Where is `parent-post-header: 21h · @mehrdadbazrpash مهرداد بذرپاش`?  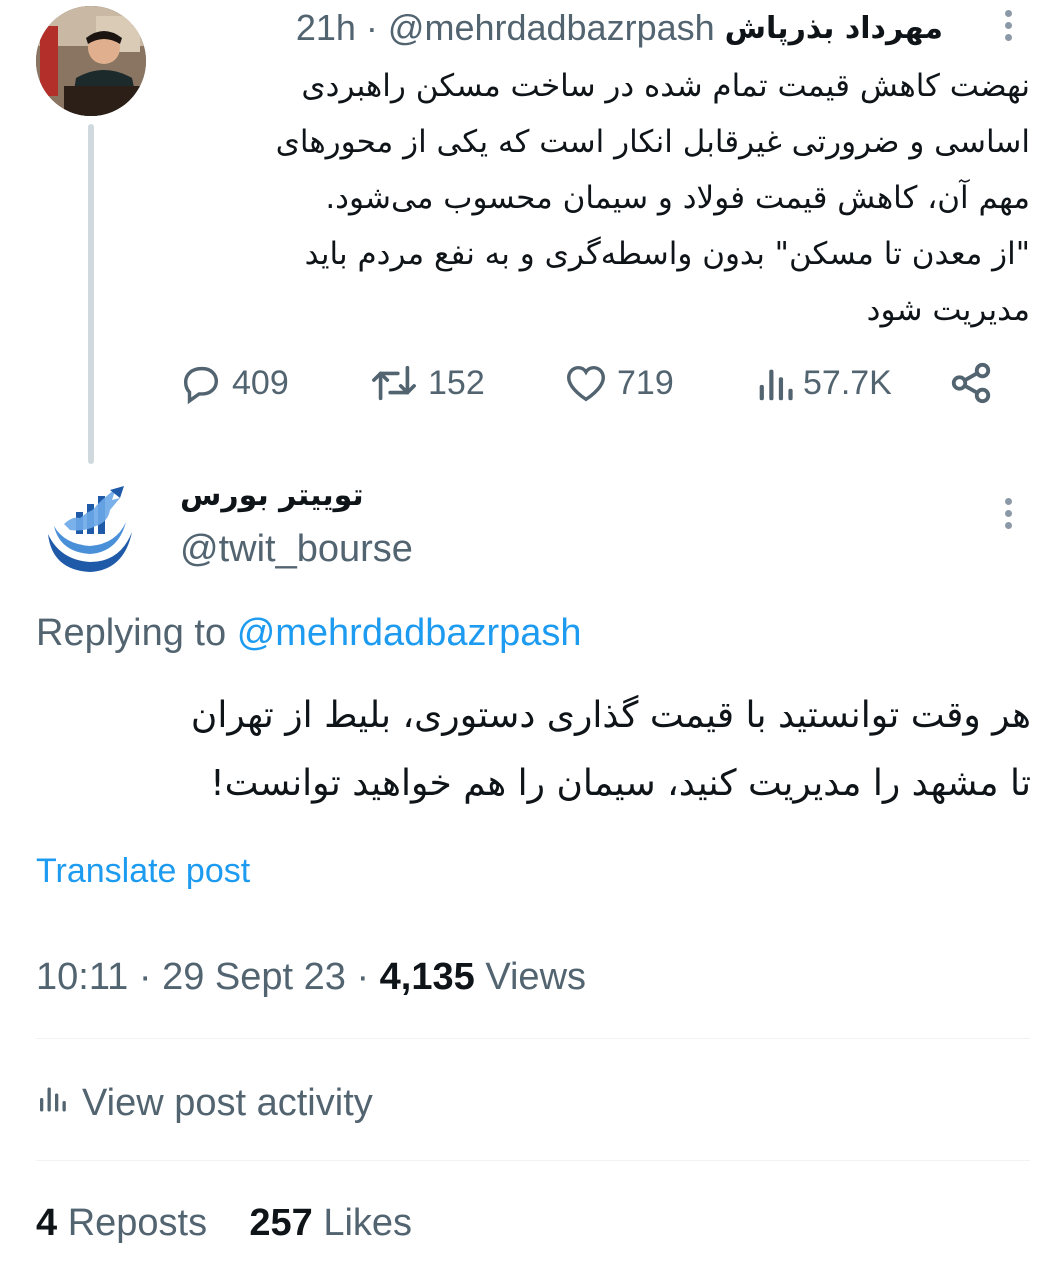 parent-post-header: 21h · @mehrdadbazrpash مهرداد بذرپاش is located at coordinates (619, 28).